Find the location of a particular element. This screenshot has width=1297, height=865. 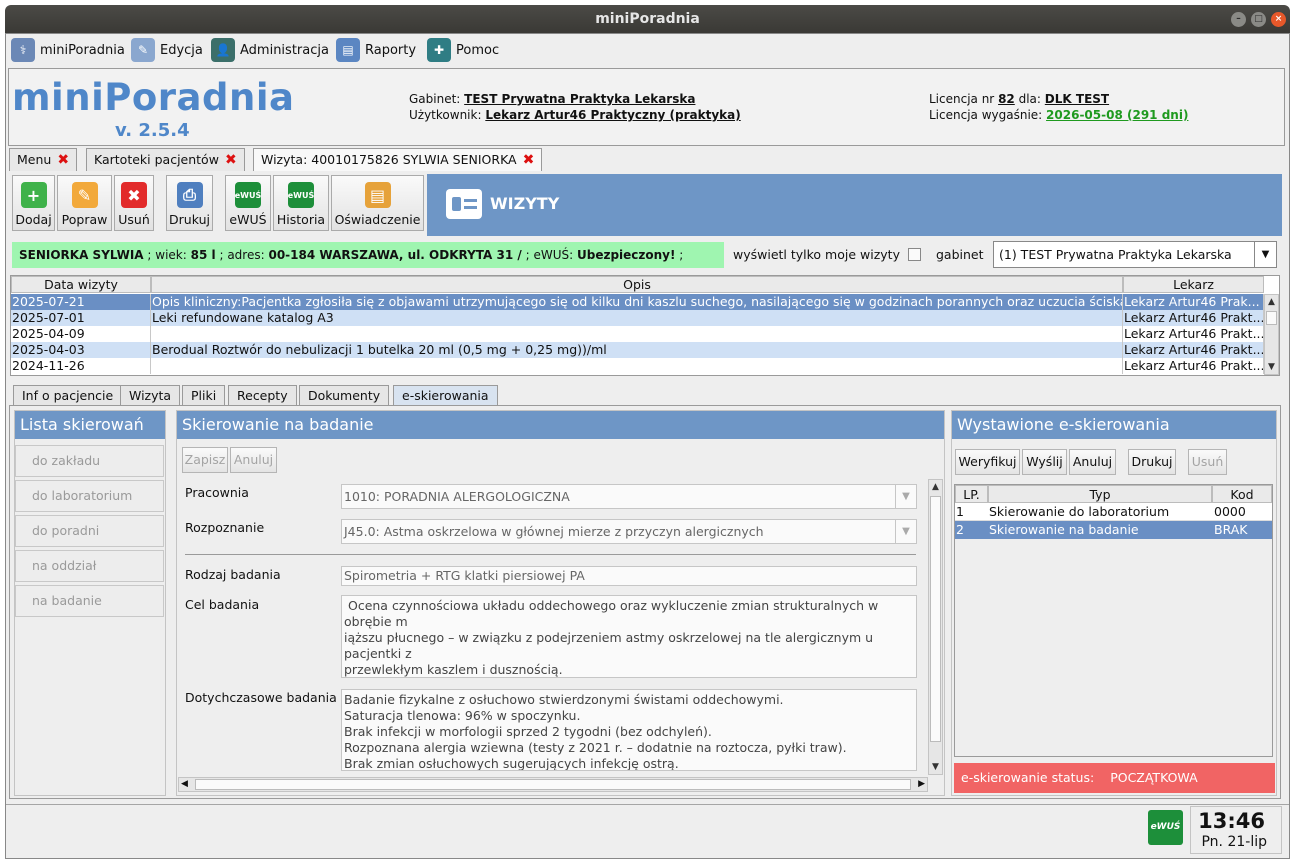

scroll-left-icon: ◀ is located at coordinates (184, 784).